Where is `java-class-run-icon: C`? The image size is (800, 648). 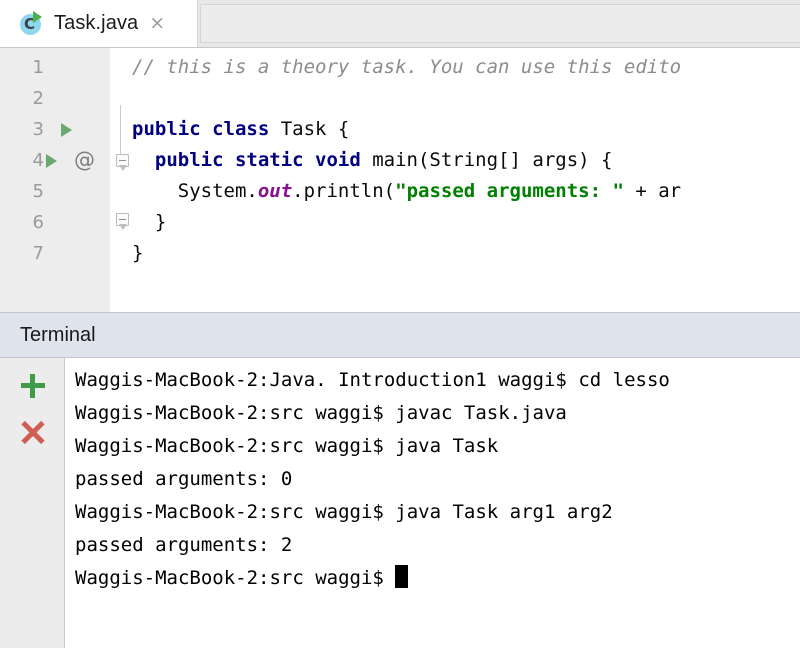
java-class-run-icon: C is located at coordinates (32, 23).